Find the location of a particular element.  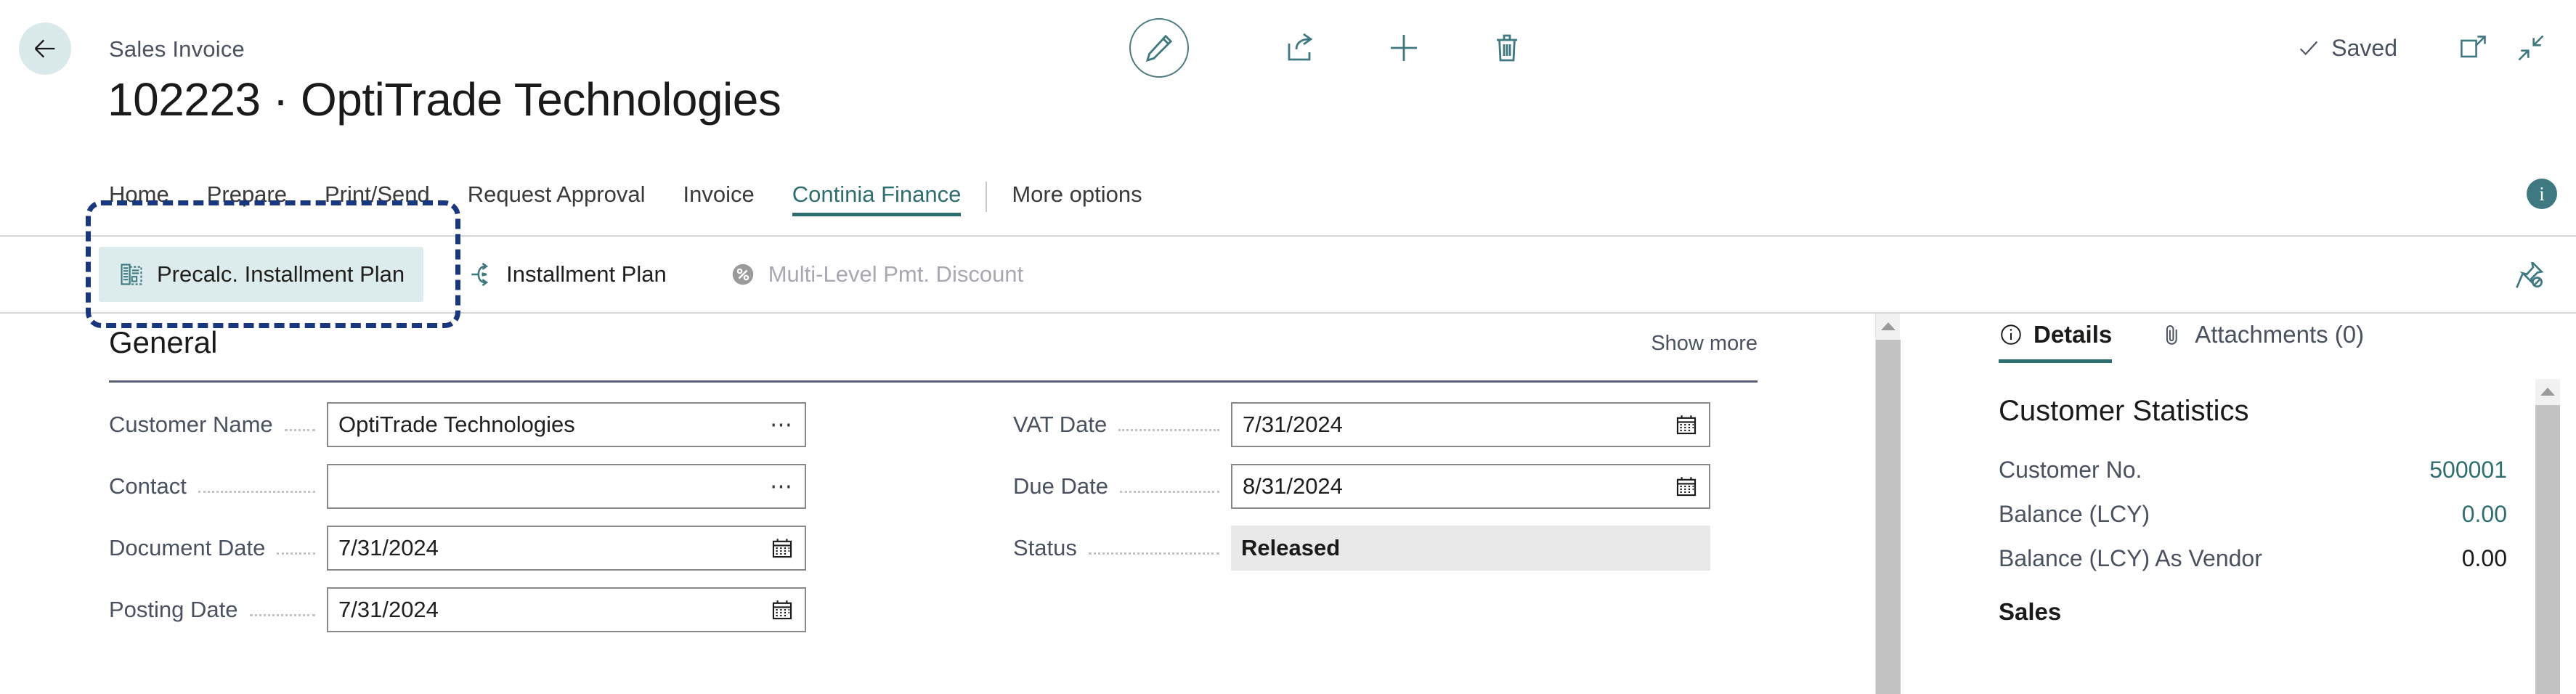

field-status: Status Released is located at coordinates (1362, 548).